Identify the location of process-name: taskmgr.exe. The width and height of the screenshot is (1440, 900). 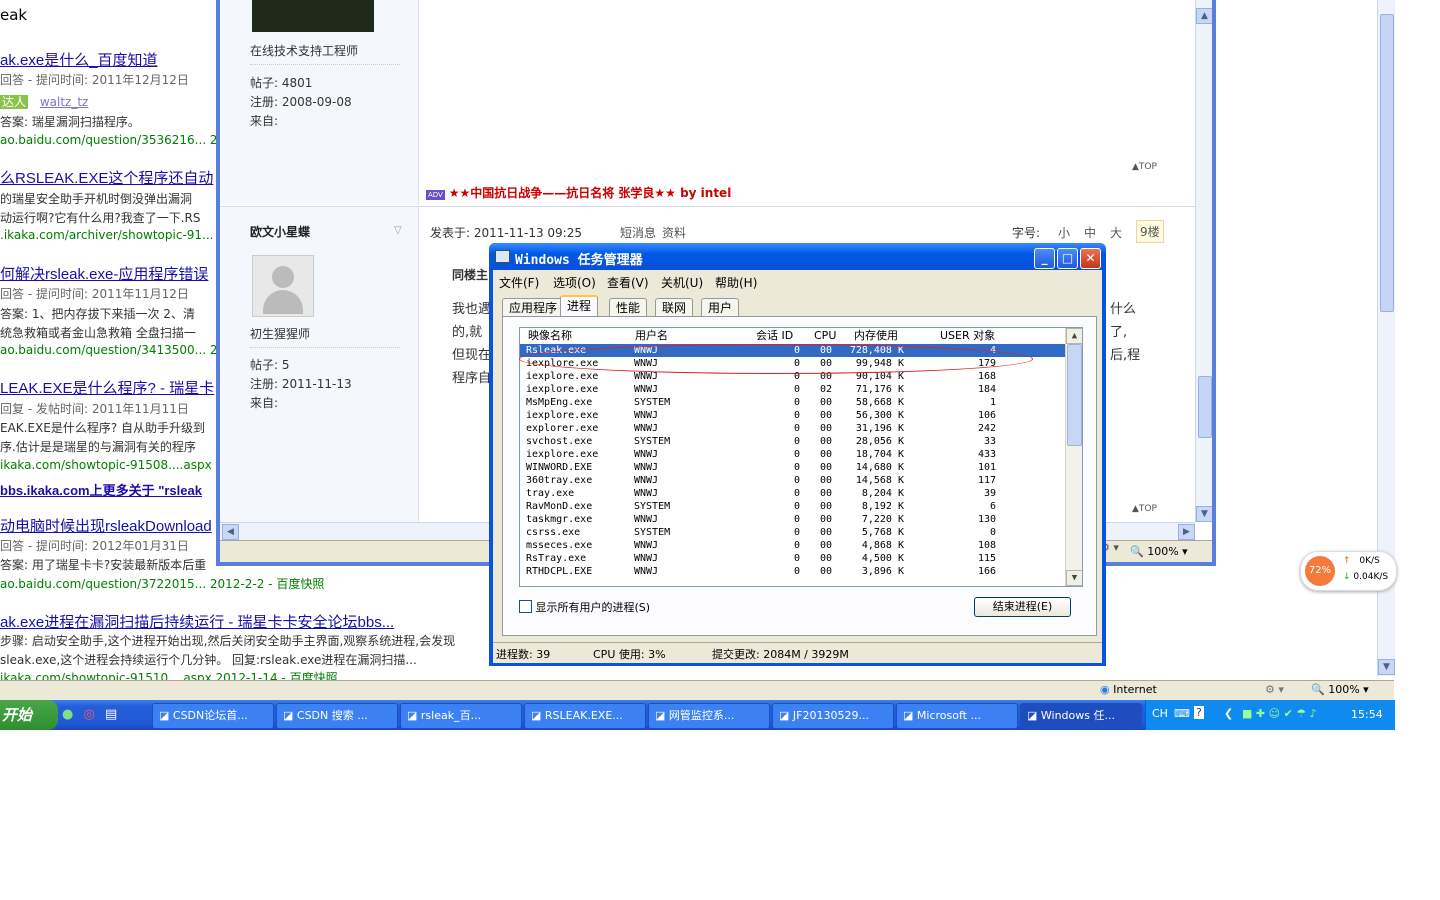
(559, 519).